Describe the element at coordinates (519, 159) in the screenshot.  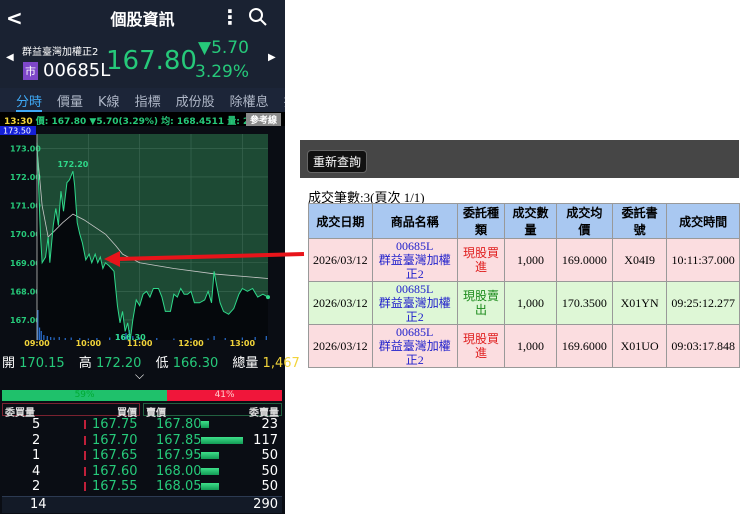
I see `query-toolbar: 重新查詢` at that location.